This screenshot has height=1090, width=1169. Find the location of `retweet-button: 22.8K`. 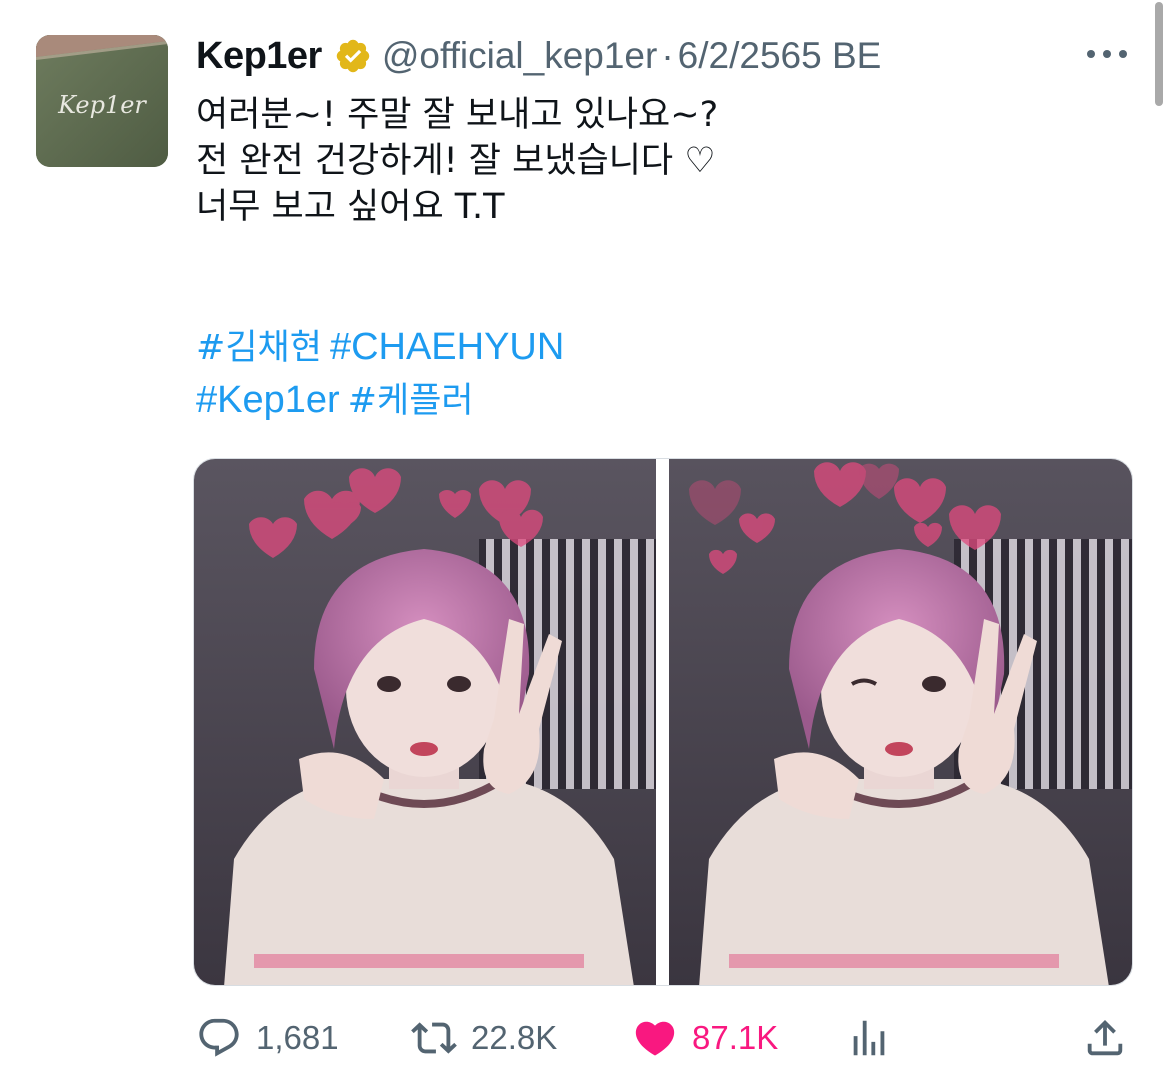

retweet-button: 22.8K is located at coordinates (484, 1038).